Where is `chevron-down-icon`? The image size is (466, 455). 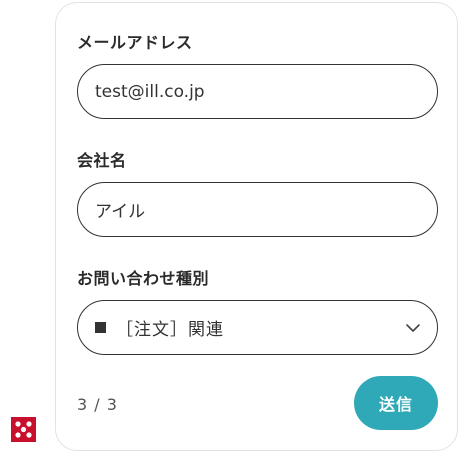 chevron-down-icon is located at coordinates (413, 327).